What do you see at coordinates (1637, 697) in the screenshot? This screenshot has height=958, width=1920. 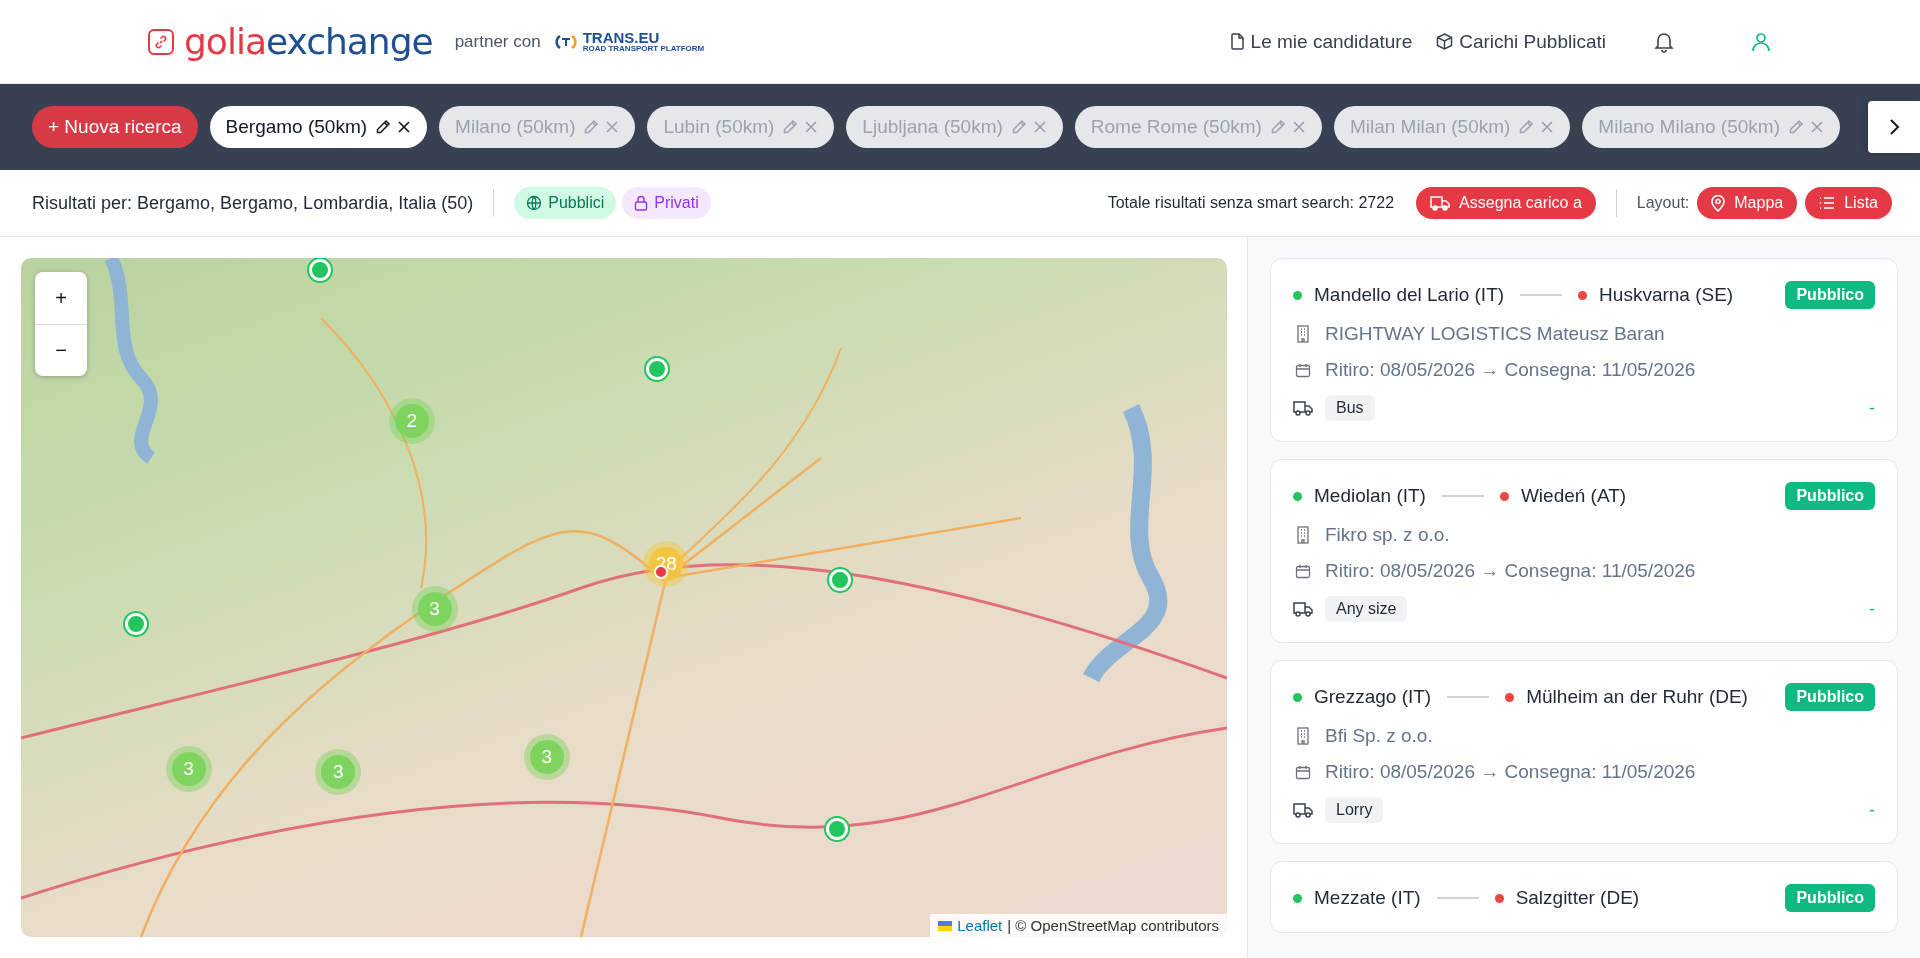 I see `destination-city: Mülheim an der Ruhr (DE)` at bounding box center [1637, 697].